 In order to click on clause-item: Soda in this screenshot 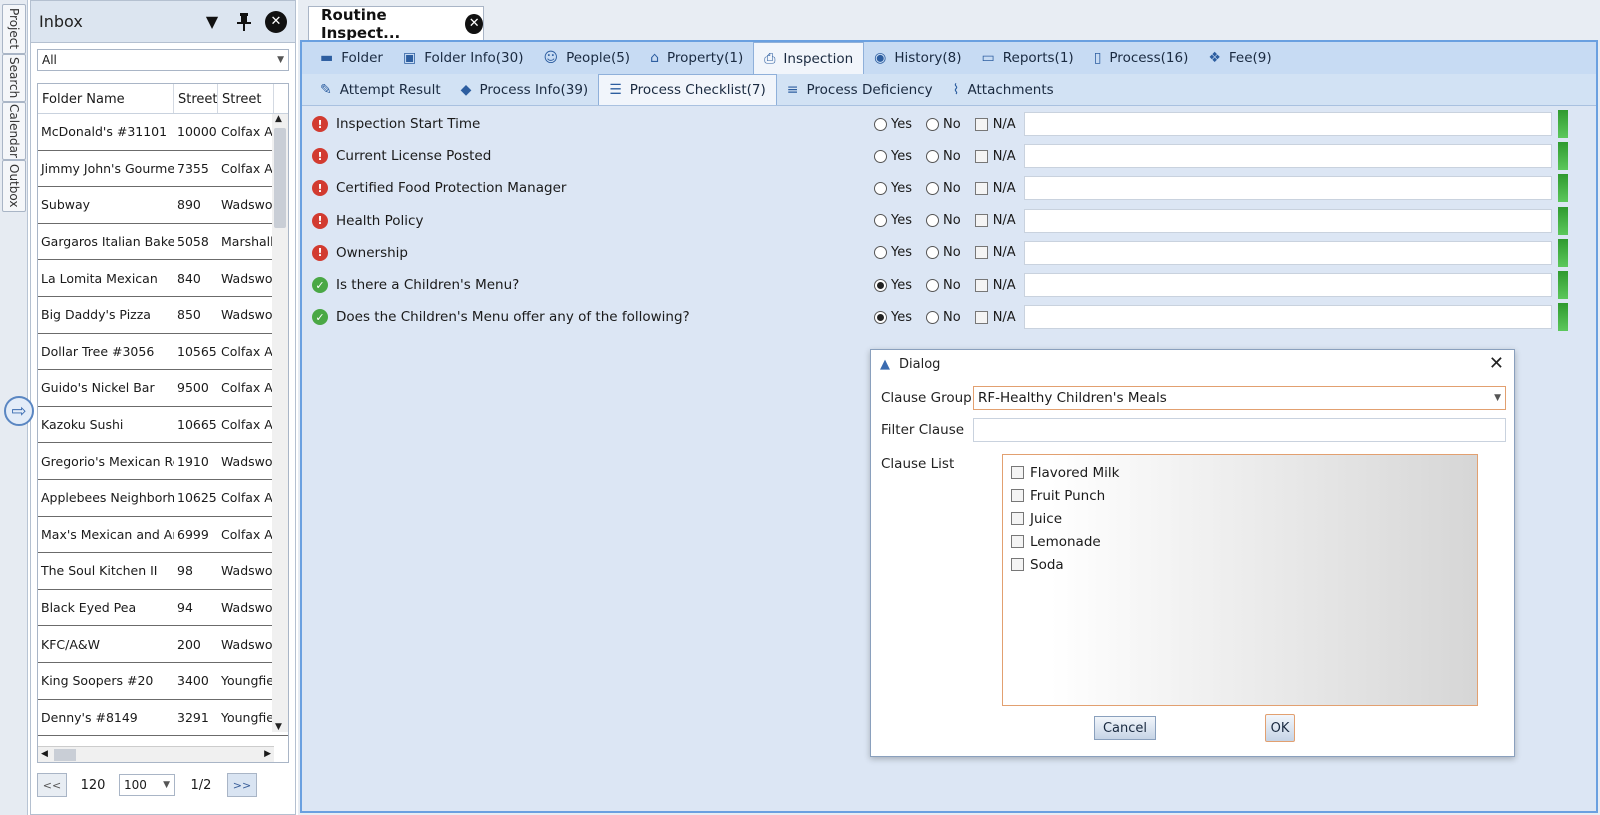, I will do `click(1244, 564)`.